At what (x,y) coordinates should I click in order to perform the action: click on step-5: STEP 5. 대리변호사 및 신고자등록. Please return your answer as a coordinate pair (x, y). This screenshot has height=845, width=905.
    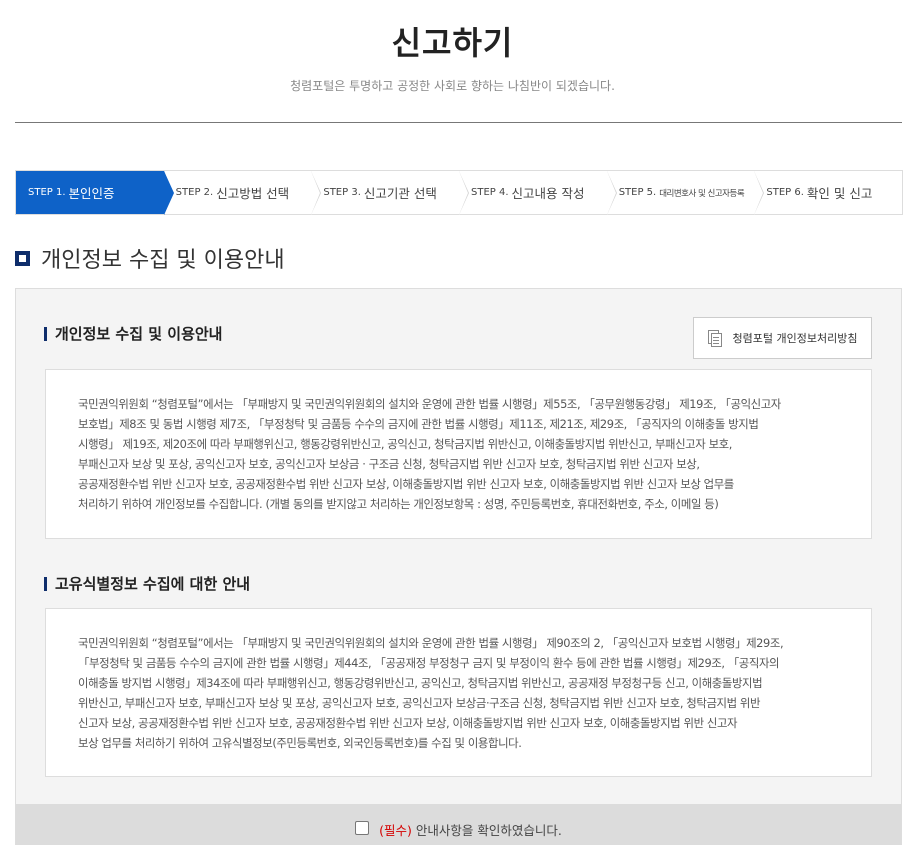
    Looking at the image, I should click on (685, 193).